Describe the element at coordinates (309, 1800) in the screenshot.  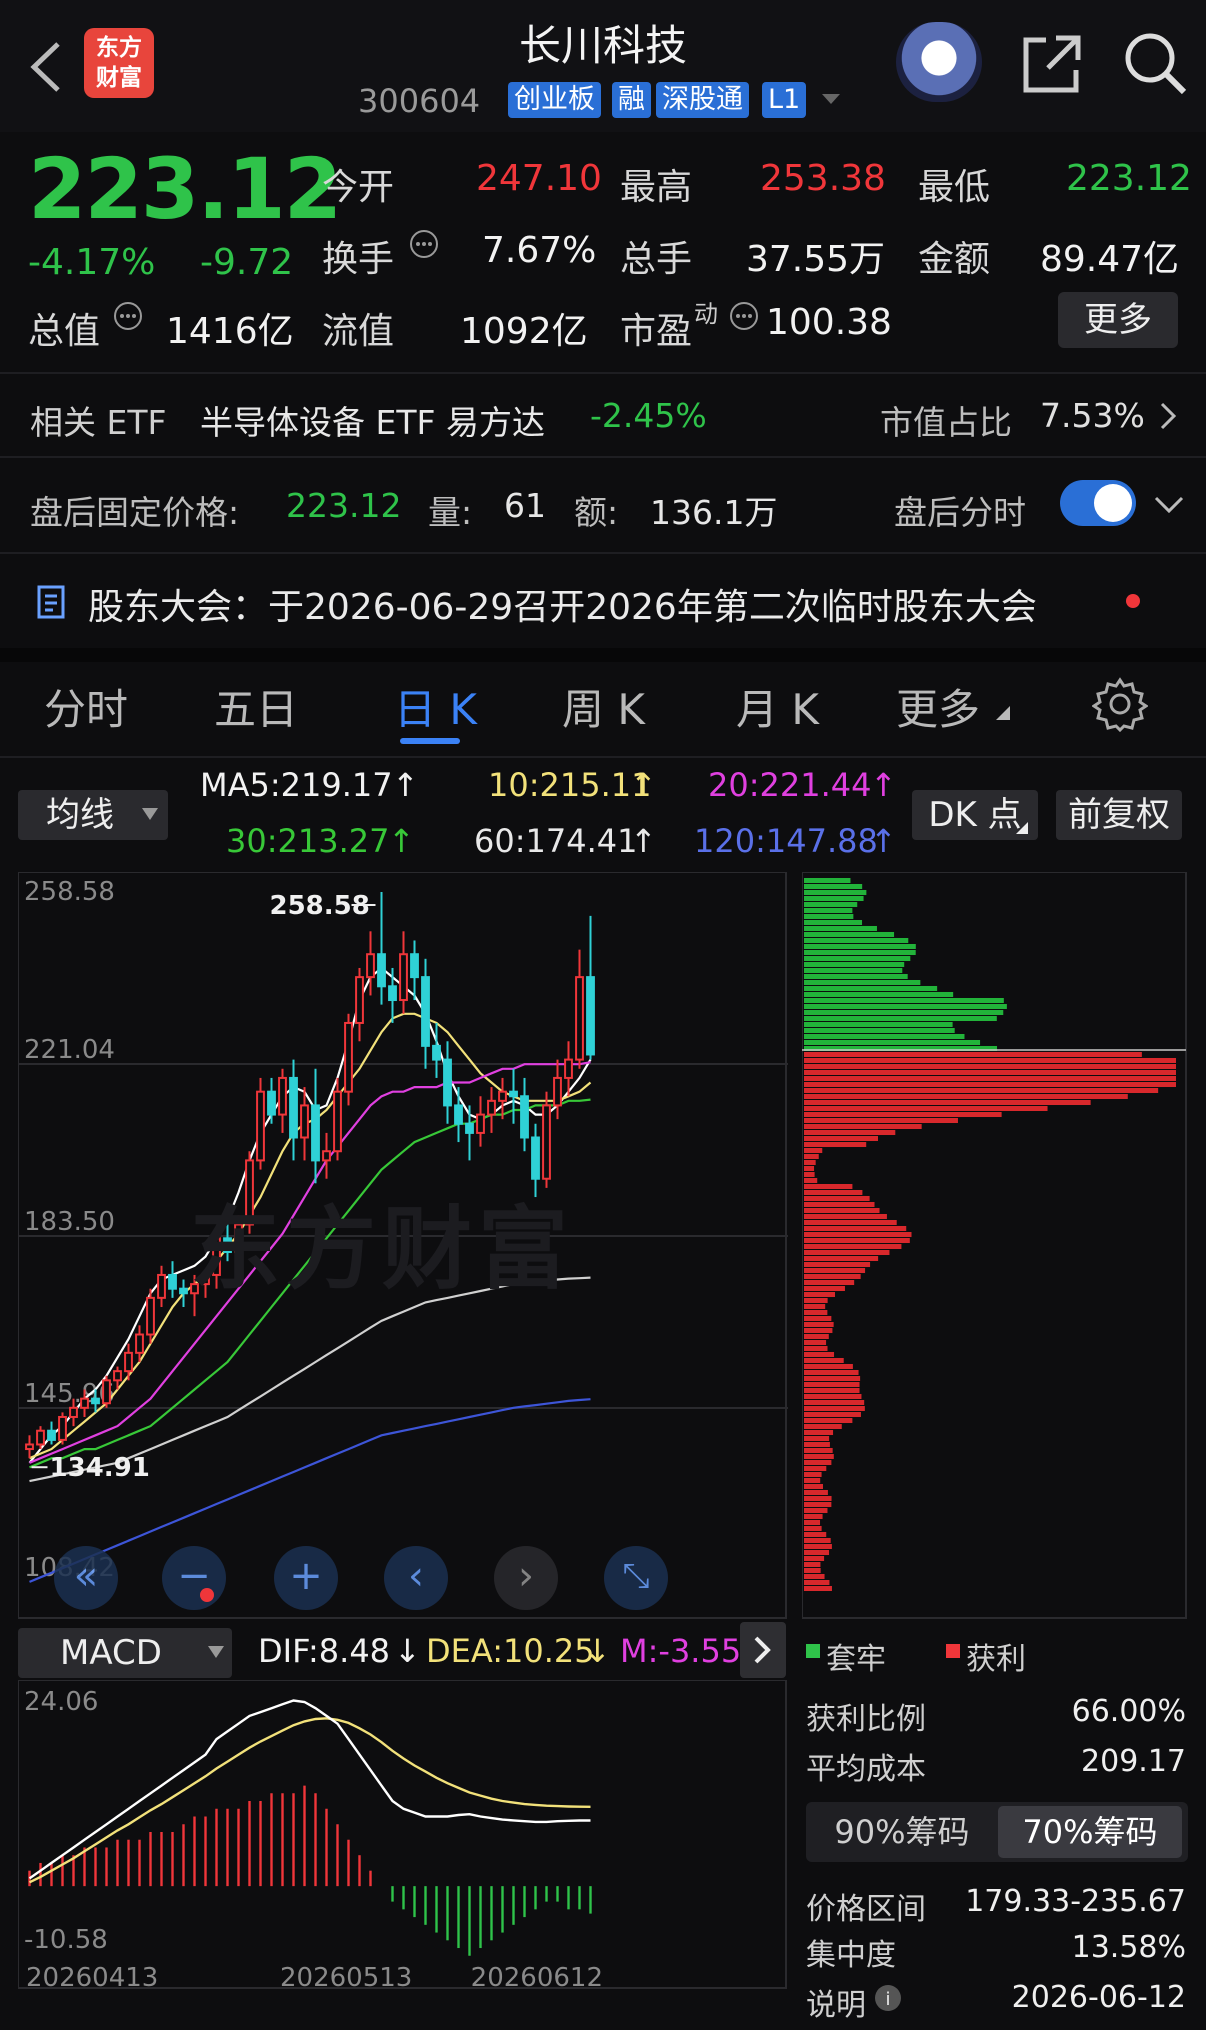
I see `macd-dea-line` at that location.